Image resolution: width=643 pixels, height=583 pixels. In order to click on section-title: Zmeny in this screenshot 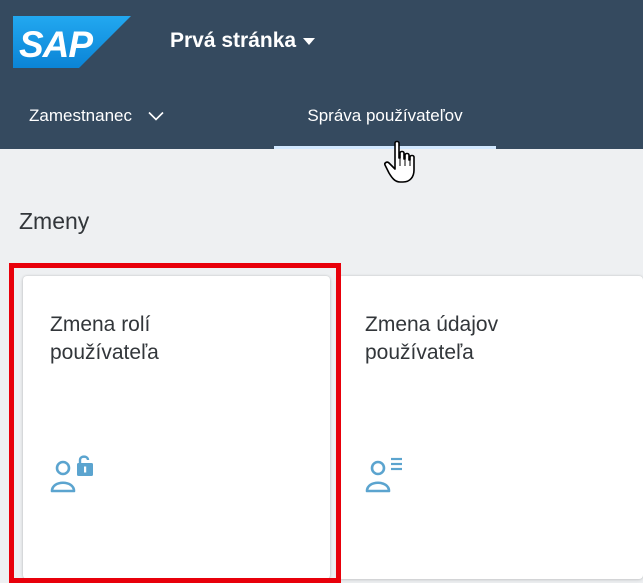, I will do `click(54, 221)`.